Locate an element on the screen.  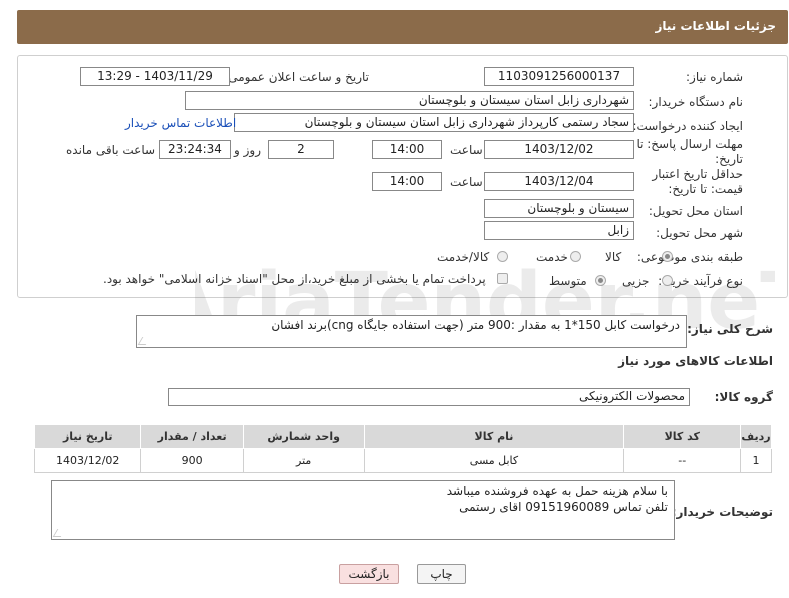
goods-group-field: محصولات الکترونیکی is located at coordinates (429, 397).